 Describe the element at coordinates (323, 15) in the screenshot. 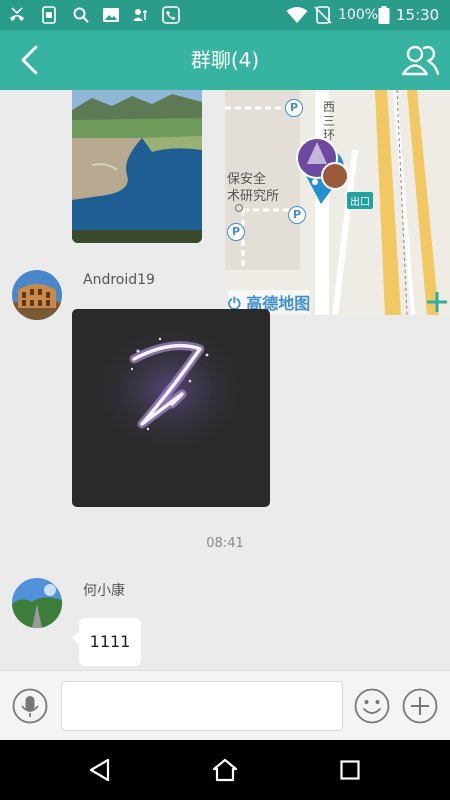

I see `no-sim-icon` at that location.